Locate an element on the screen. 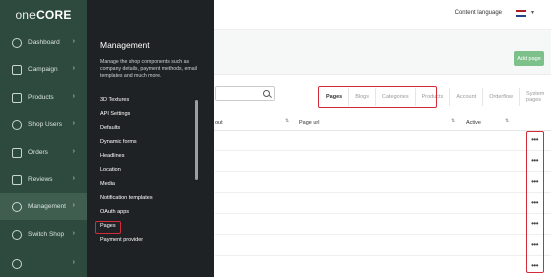 This screenshot has width=551, height=277. menu-item-api-settings: API Settings is located at coordinates (115, 114).